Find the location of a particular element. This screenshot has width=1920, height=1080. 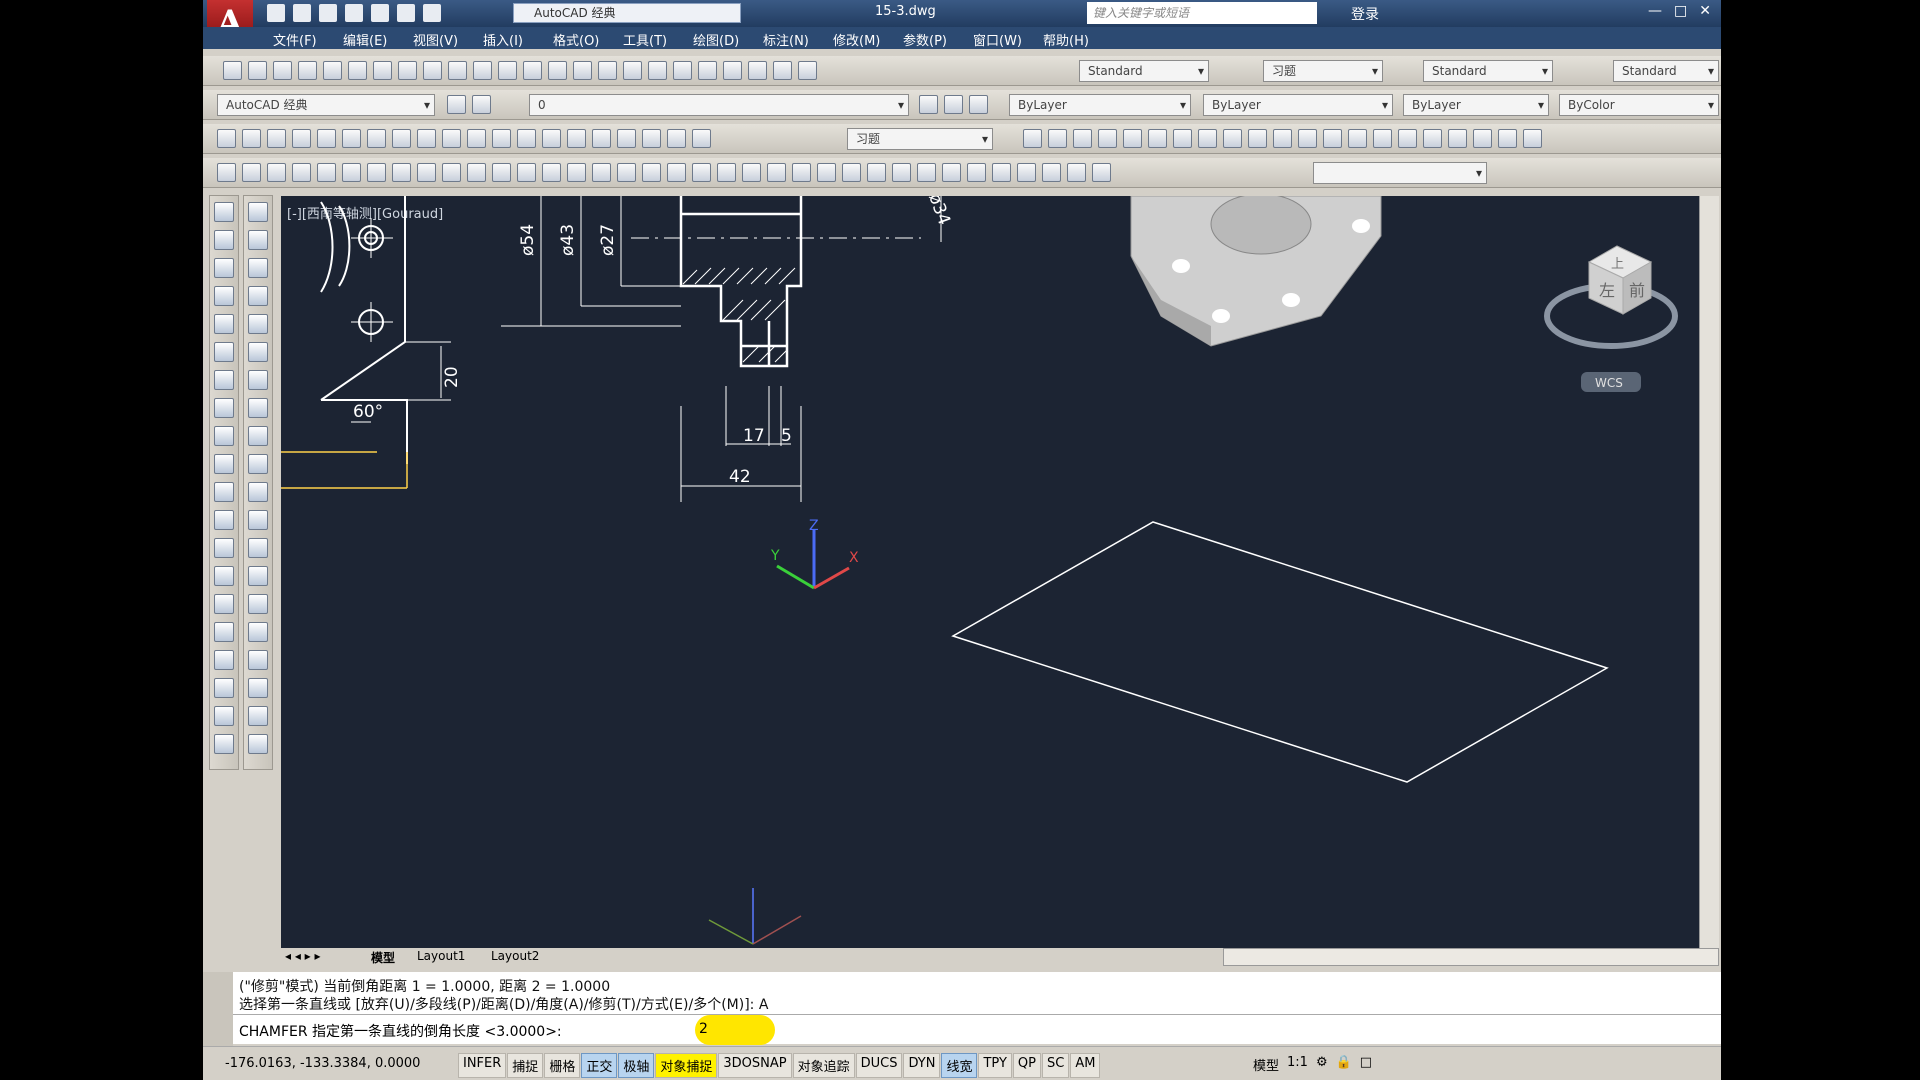

linear-dim-icon is located at coordinates (226, 138).